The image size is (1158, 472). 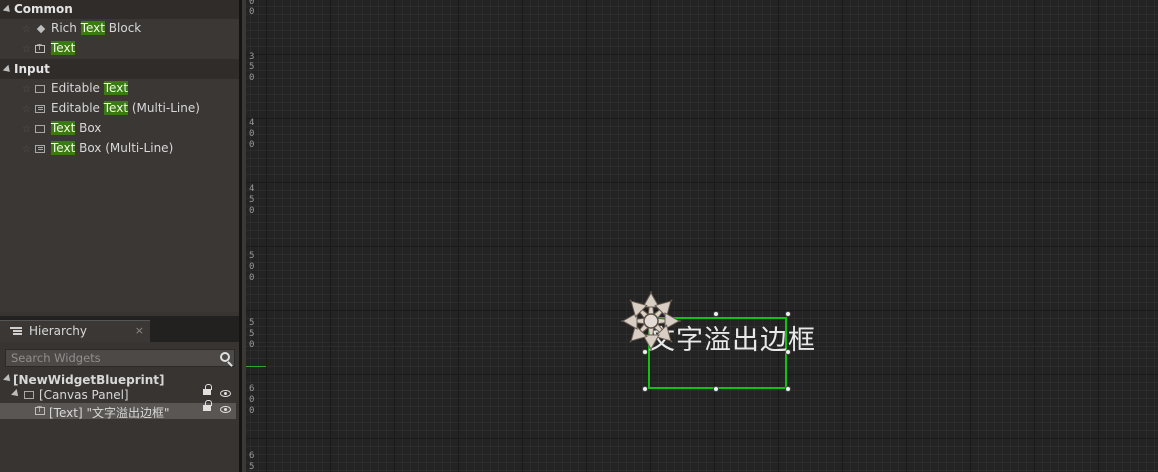 What do you see at coordinates (125, 108) in the screenshot?
I see `palette-item-label: Editable Text (Multi-Line)` at bounding box center [125, 108].